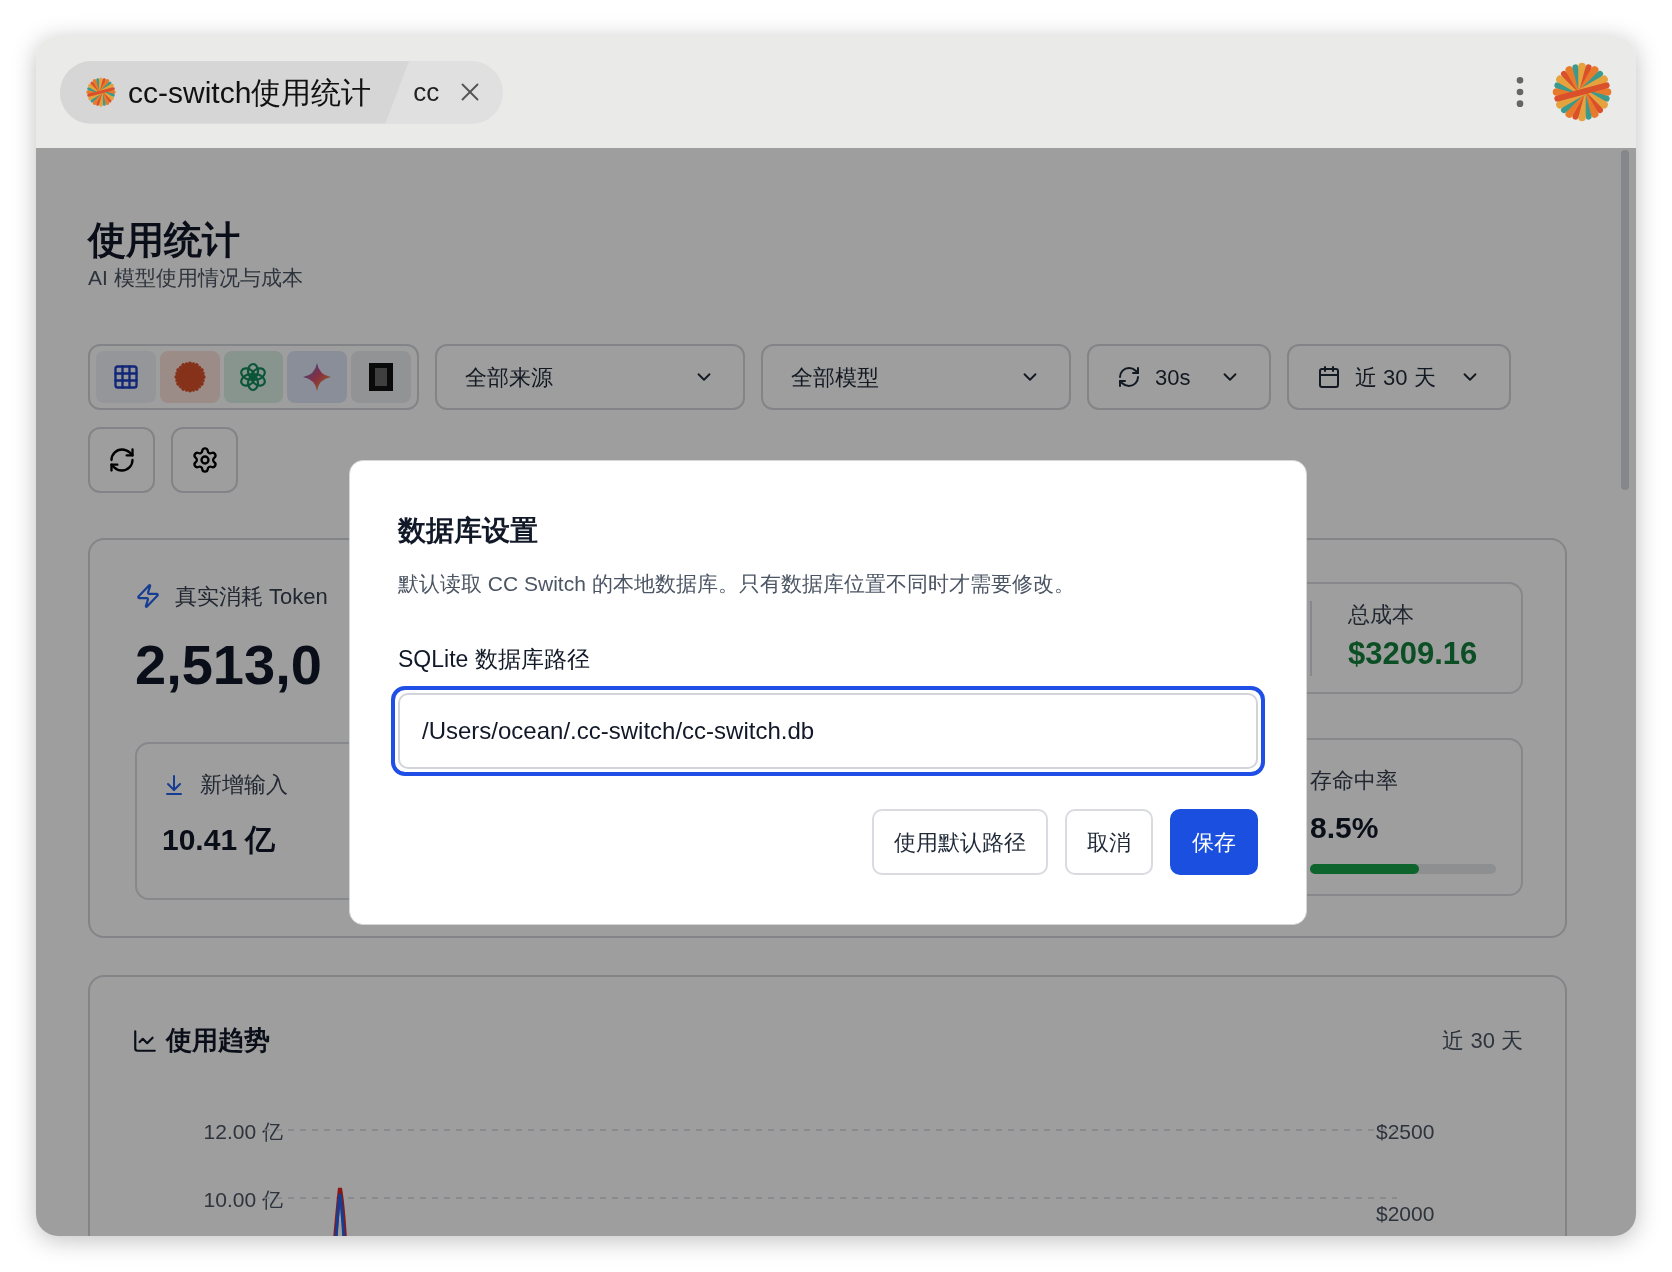 The width and height of the screenshot is (1672, 1272). I want to click on settings-icon, so click(204, 460).